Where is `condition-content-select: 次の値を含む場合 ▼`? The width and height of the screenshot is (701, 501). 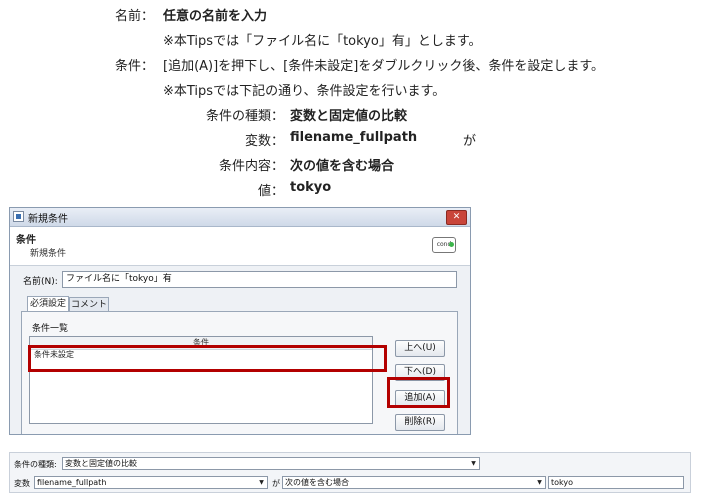 condition-content-select: 次の値を含む場合 ▼ is located at coordinates (414, 482).